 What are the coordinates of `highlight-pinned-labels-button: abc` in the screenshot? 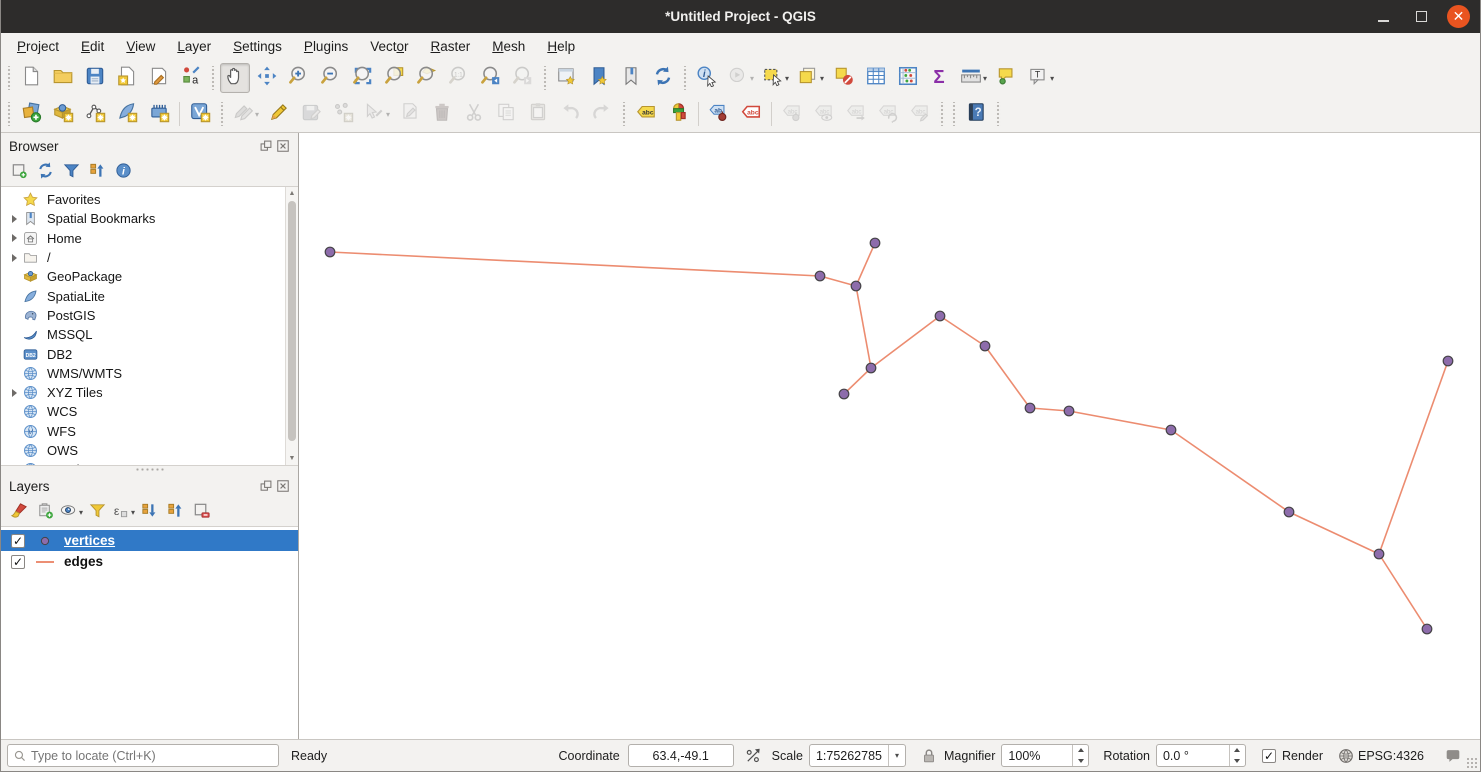 It's located at (751, 114).